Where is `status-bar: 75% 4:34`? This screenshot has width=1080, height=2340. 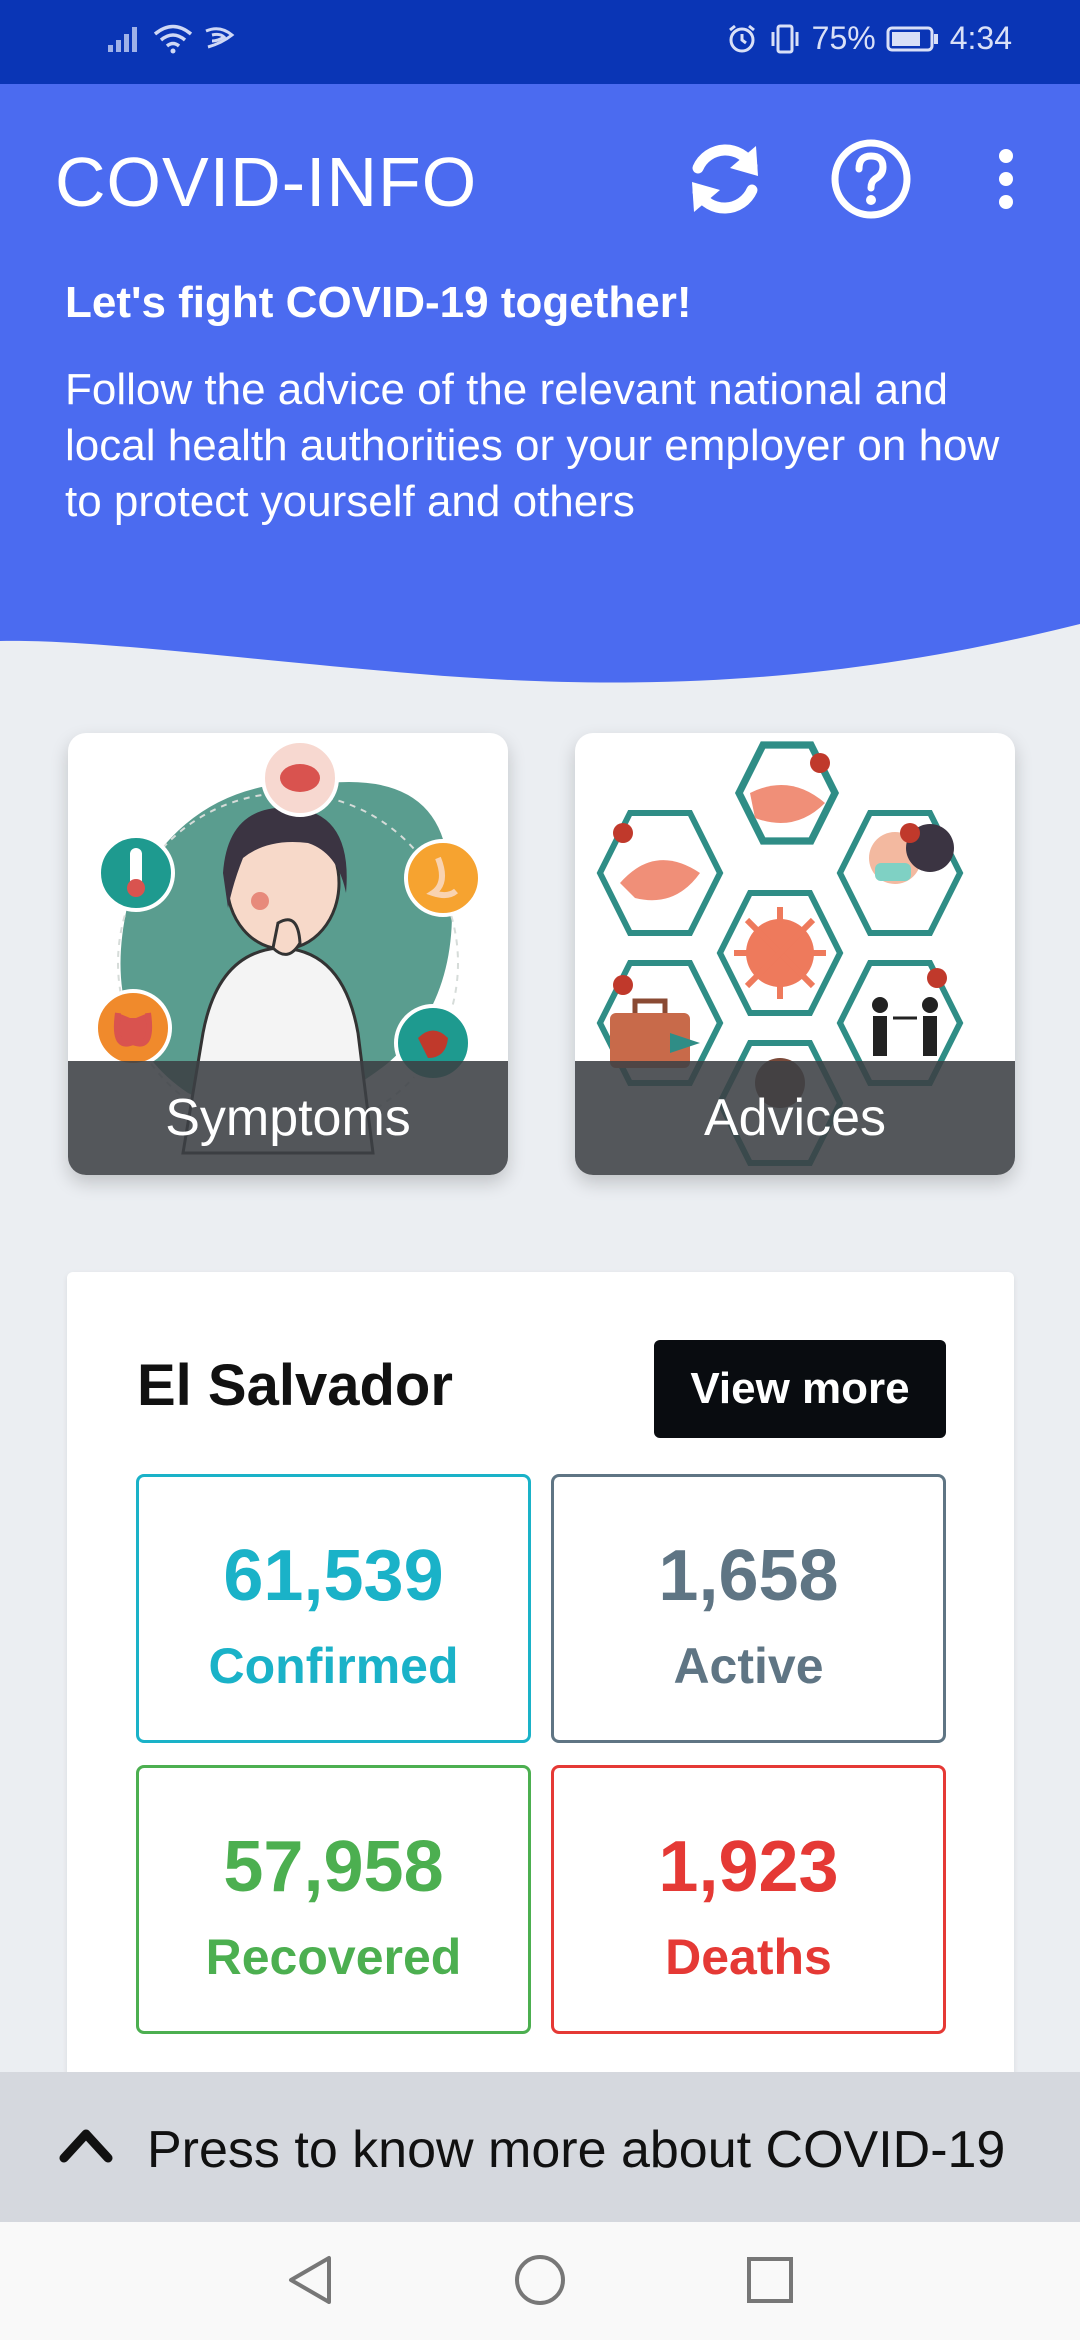 status-bar: 75% 4:34 is located at coordinates (540, 42).